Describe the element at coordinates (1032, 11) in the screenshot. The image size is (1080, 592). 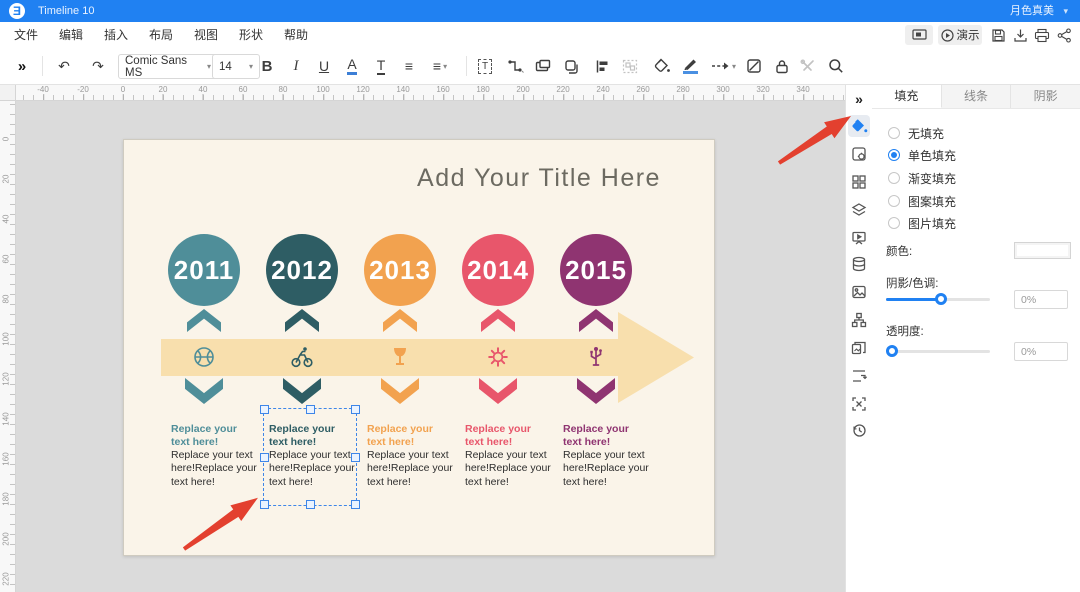
I see `account-name: 月色真美` at that location.